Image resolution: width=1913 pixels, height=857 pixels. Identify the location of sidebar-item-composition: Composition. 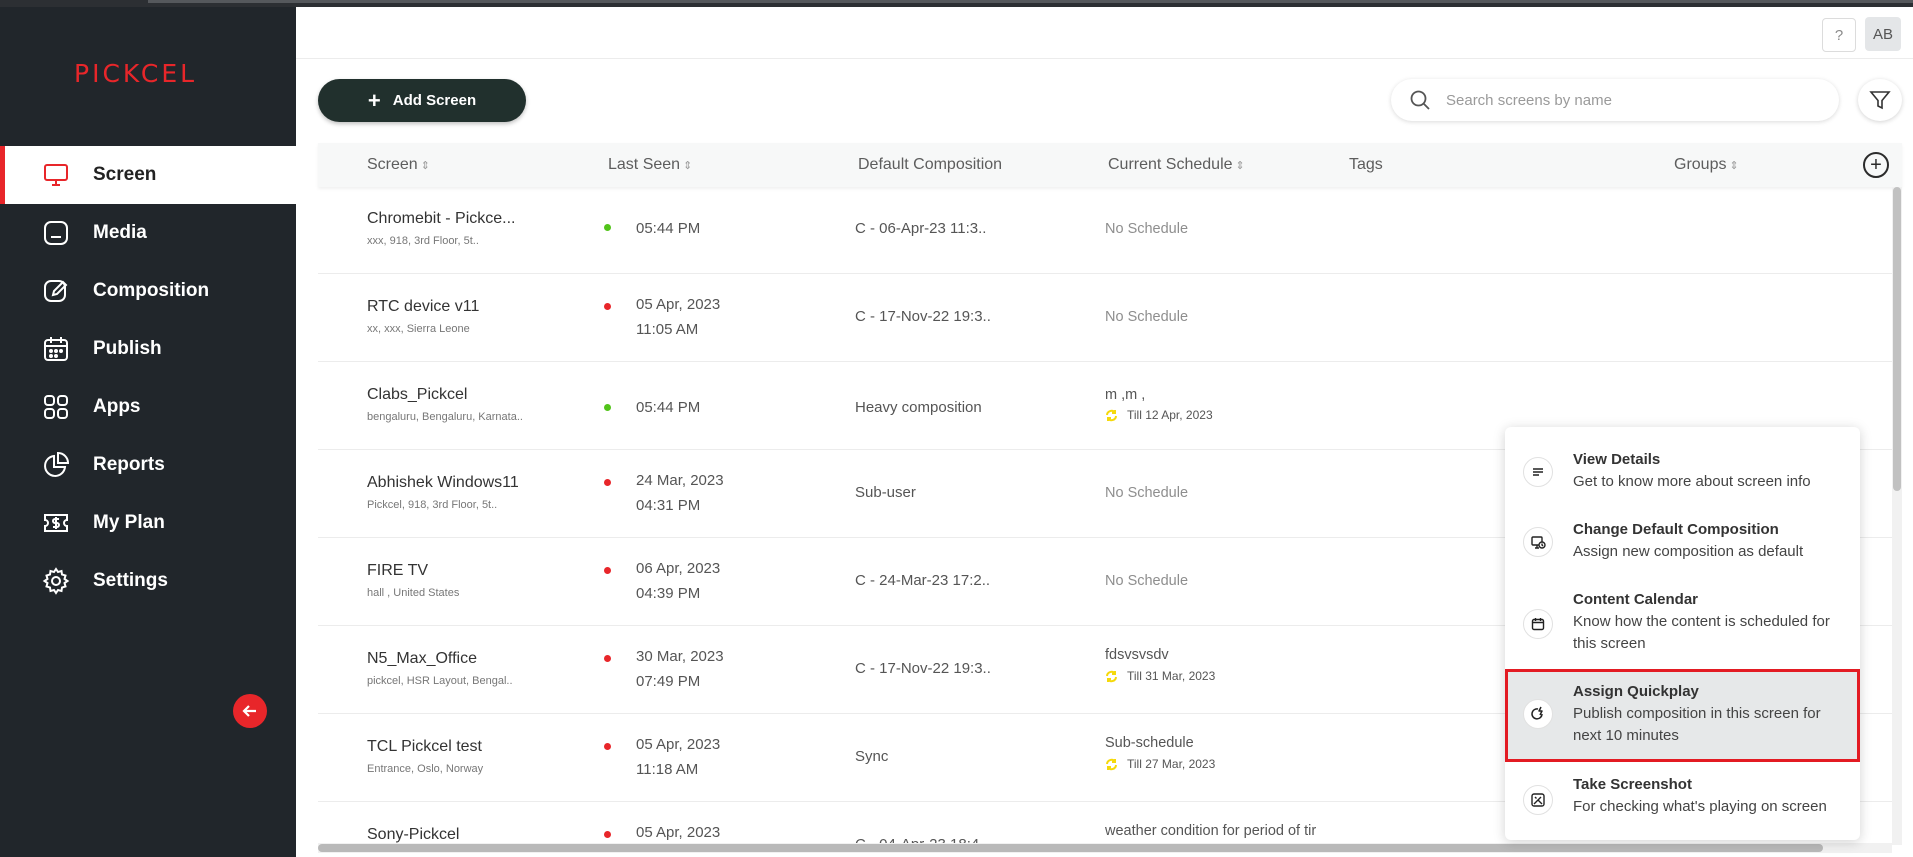
(148, 291).